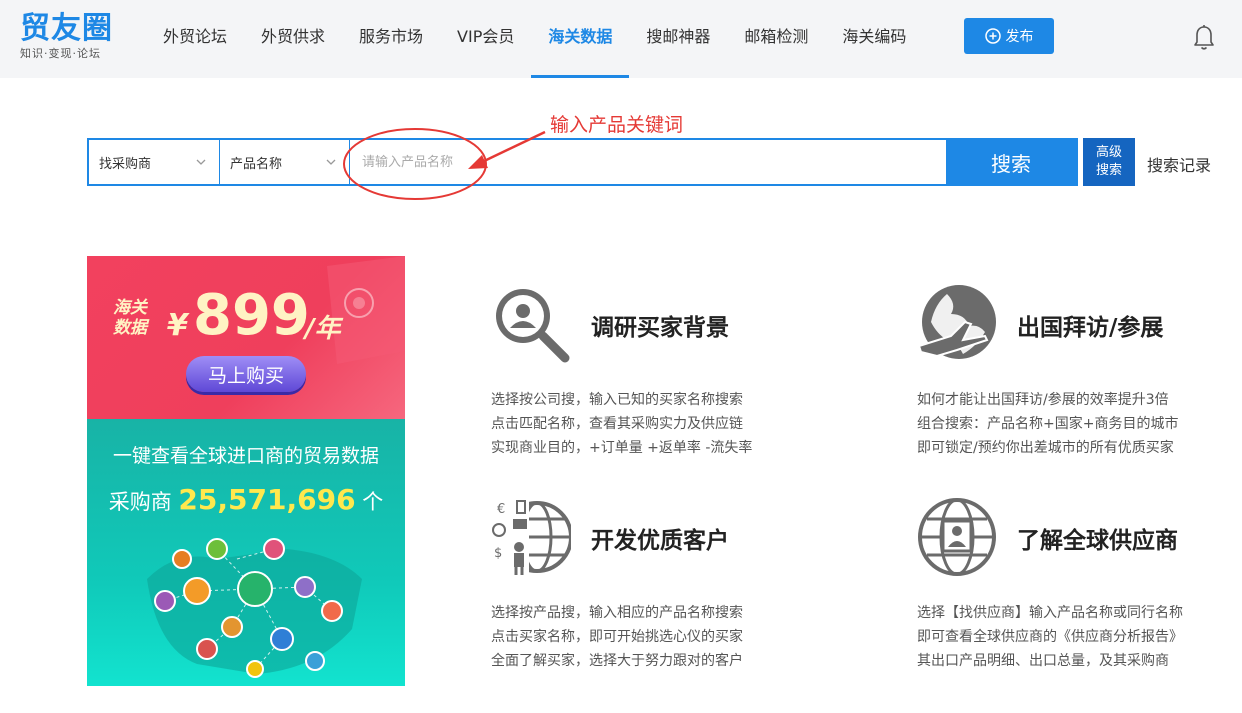  I want to click on feature-desc-line: 选择【找供应商】输入产品名称或同行名称, so click(1050, 613).